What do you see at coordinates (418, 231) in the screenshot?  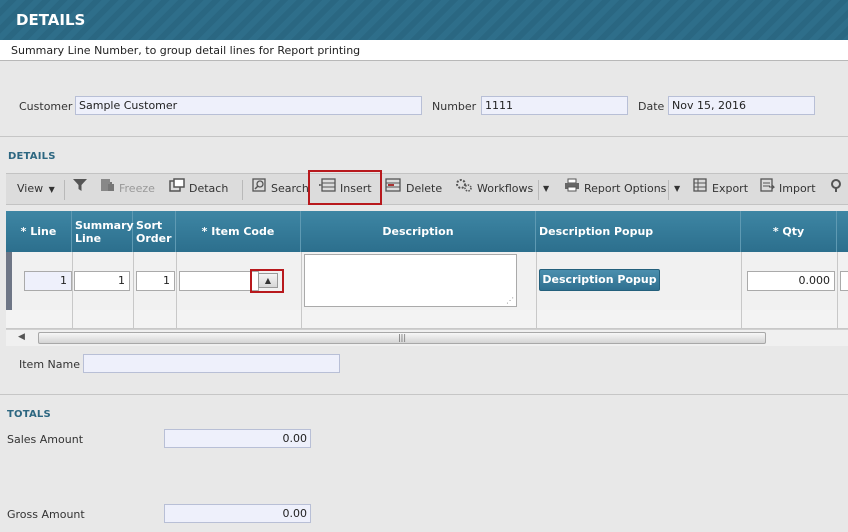 I see `column-header-description: Description` at bounding box center [418, 231].